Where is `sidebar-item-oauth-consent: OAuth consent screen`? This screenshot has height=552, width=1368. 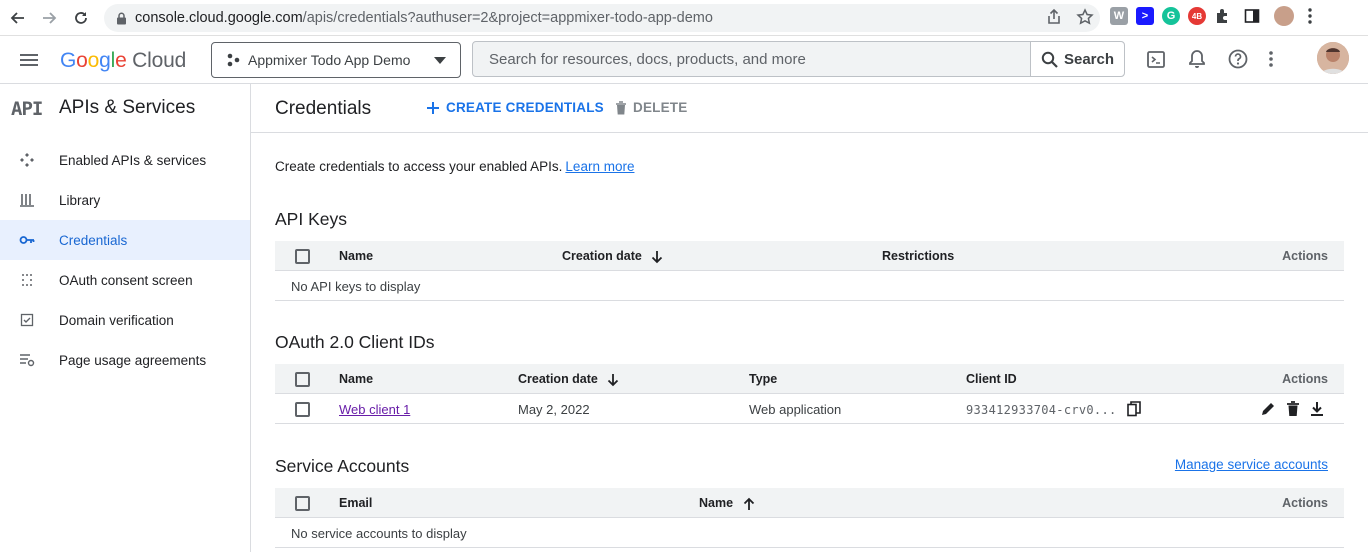 sidebar-item-oauth-consent: OAuth consent screen is located at coordinates (125, 280).